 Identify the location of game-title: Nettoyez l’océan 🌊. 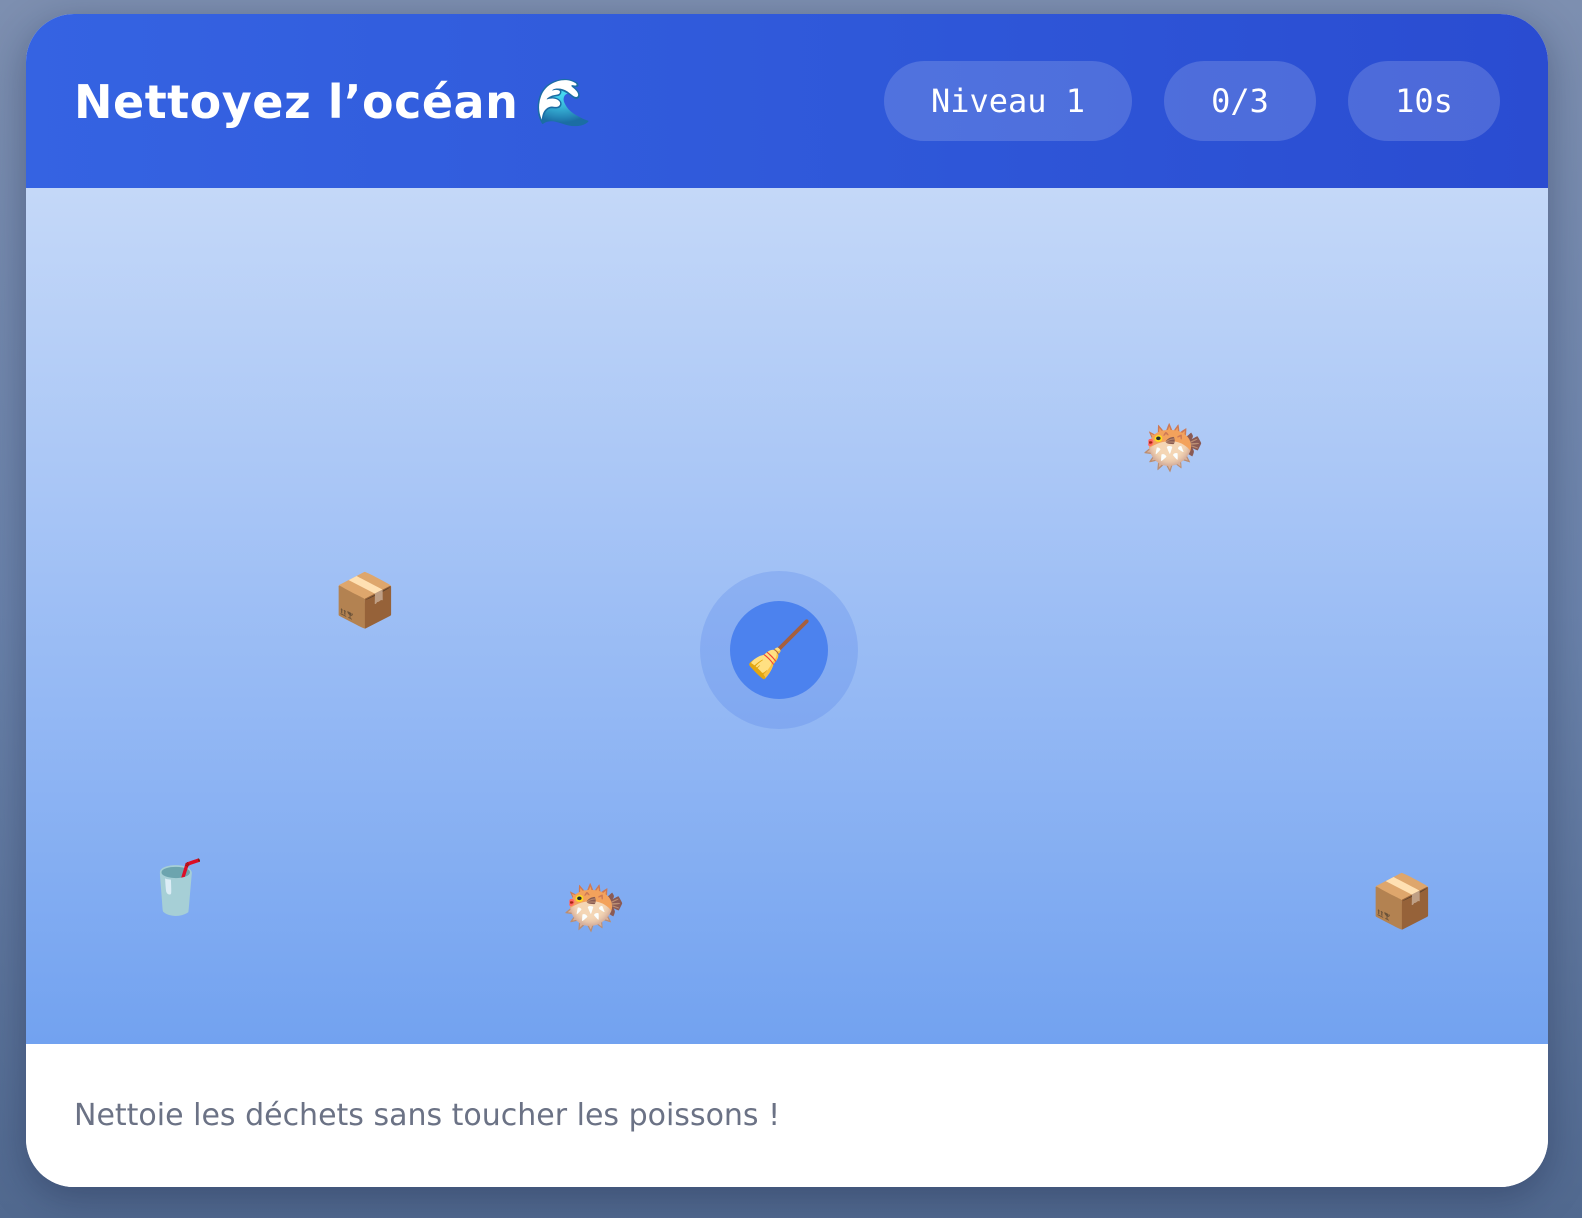
(333, 102).